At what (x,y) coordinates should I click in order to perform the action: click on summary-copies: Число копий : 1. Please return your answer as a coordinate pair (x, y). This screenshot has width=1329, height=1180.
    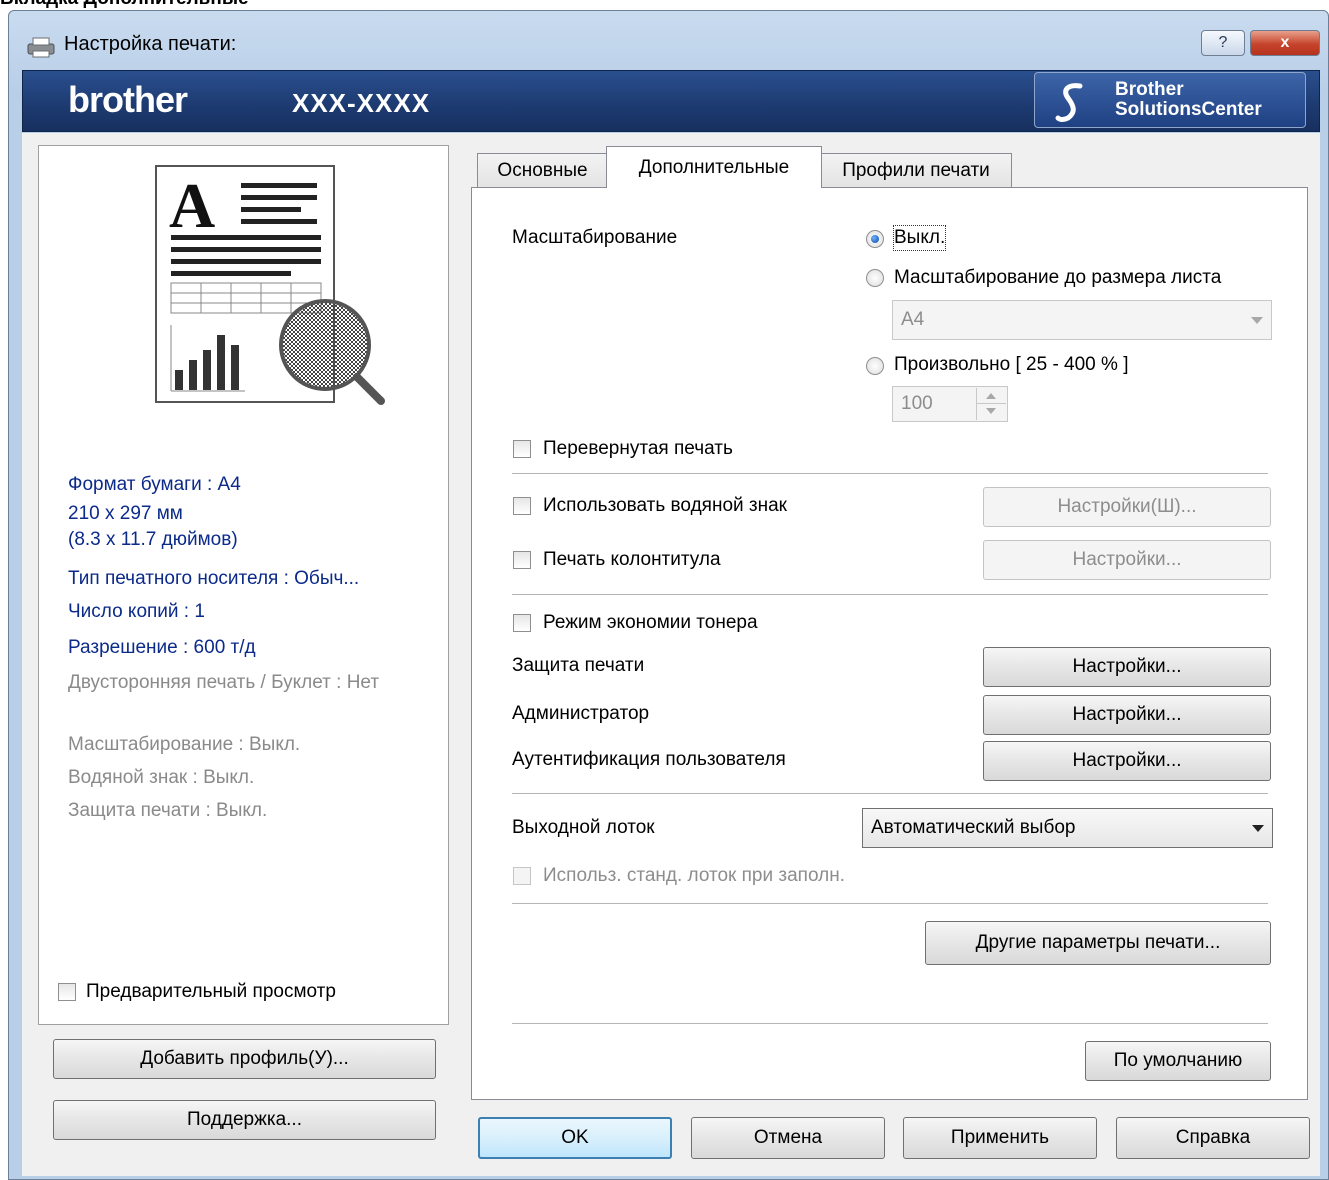
    Looking at the image, I should click on (136, 611).